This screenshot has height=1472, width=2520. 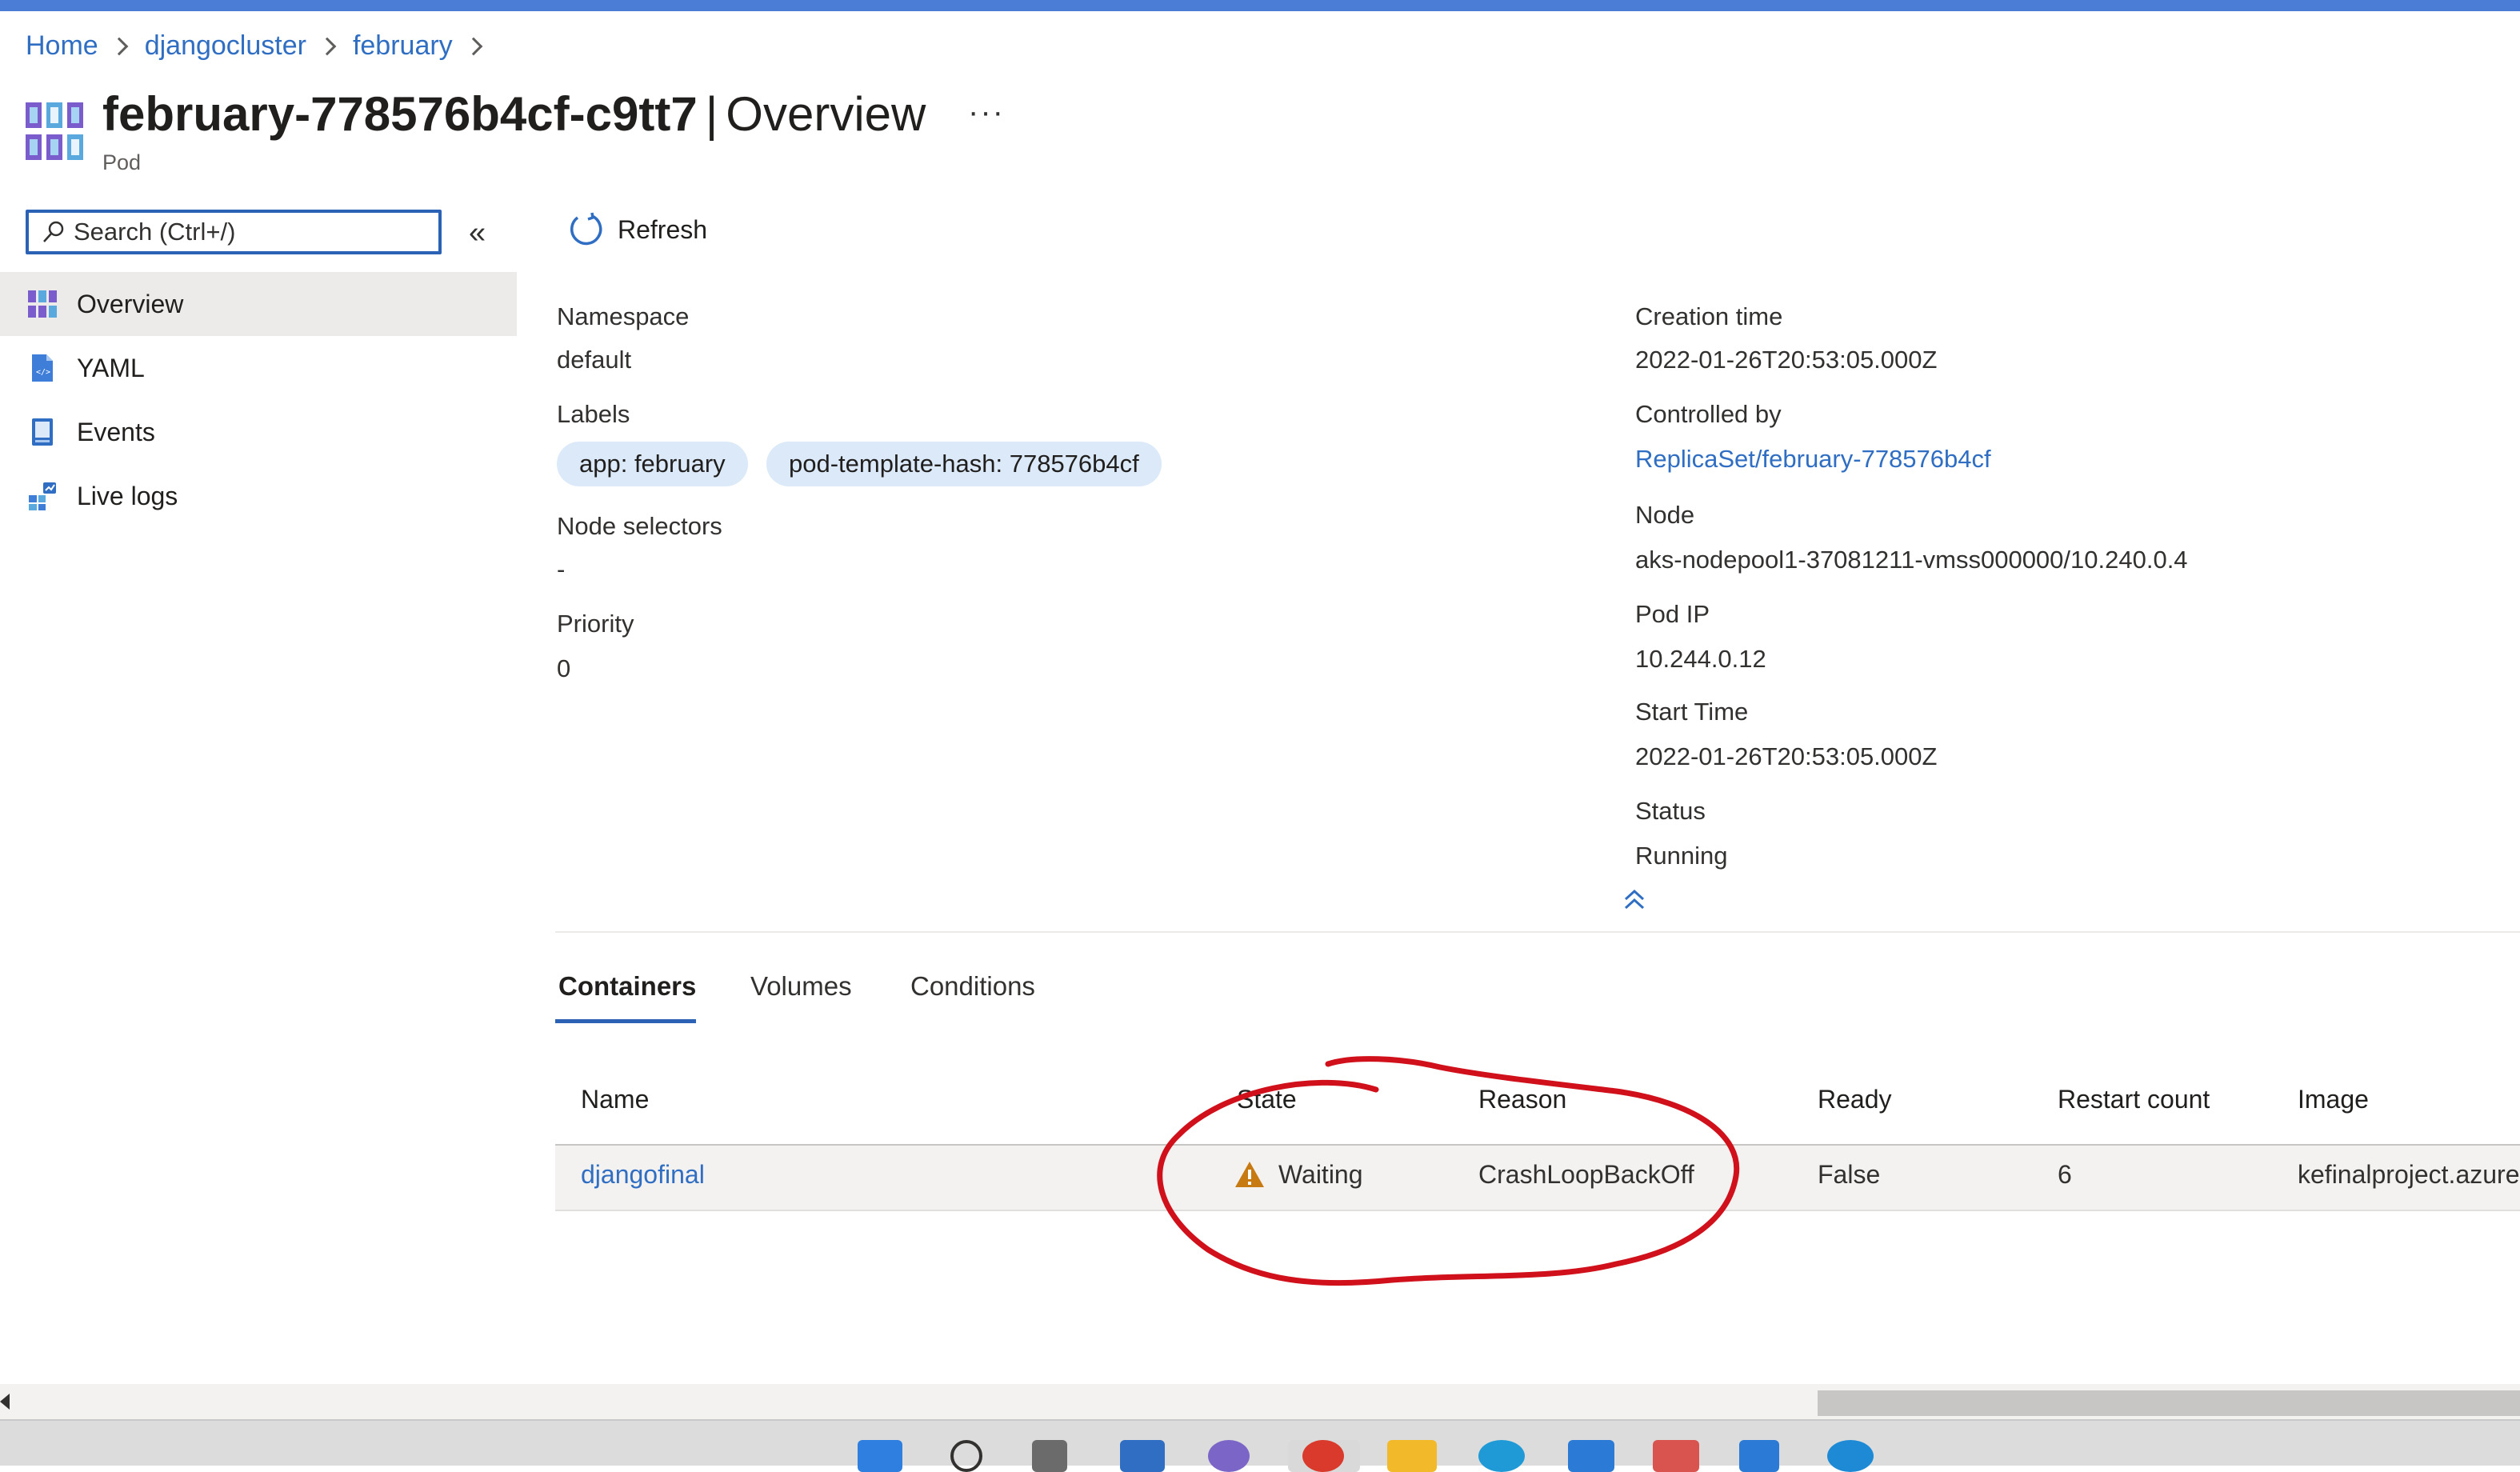 I want to click on priority-label: Priority, so click(x=595, y=624).